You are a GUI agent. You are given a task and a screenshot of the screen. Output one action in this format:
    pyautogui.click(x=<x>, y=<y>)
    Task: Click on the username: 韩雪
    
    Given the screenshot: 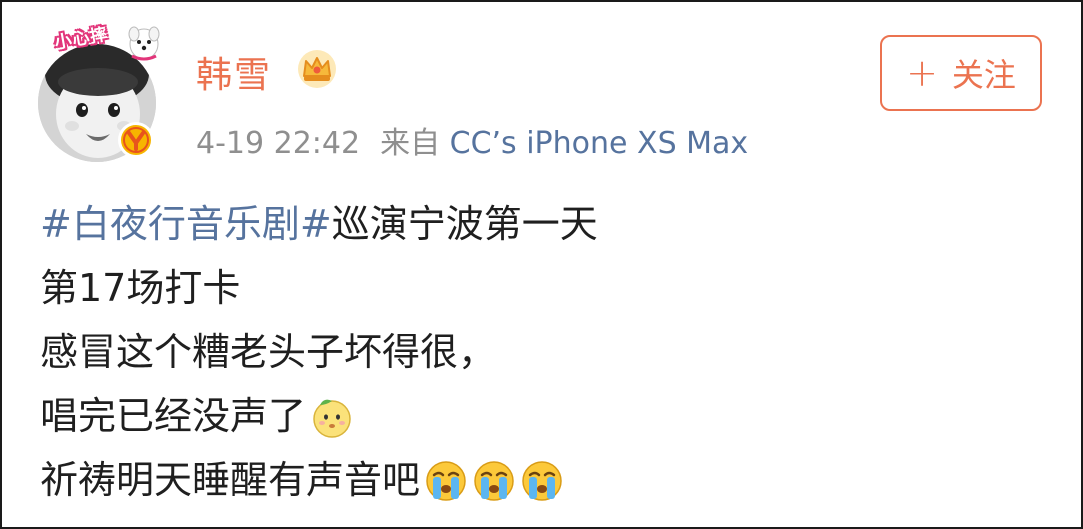 What is the action you would take?
    pyautogui.click(x=234, y=72)
    